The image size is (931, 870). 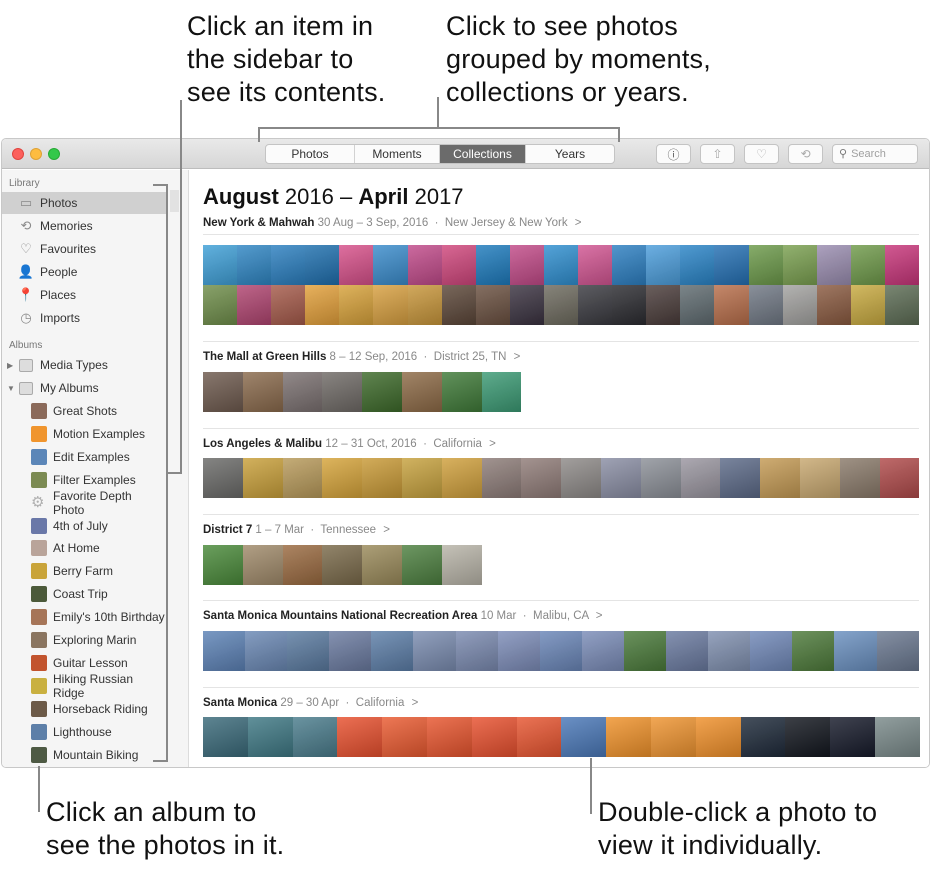 I want to click on sidebar-item-imports: ◷ Imports, so click(x=84, y=318).